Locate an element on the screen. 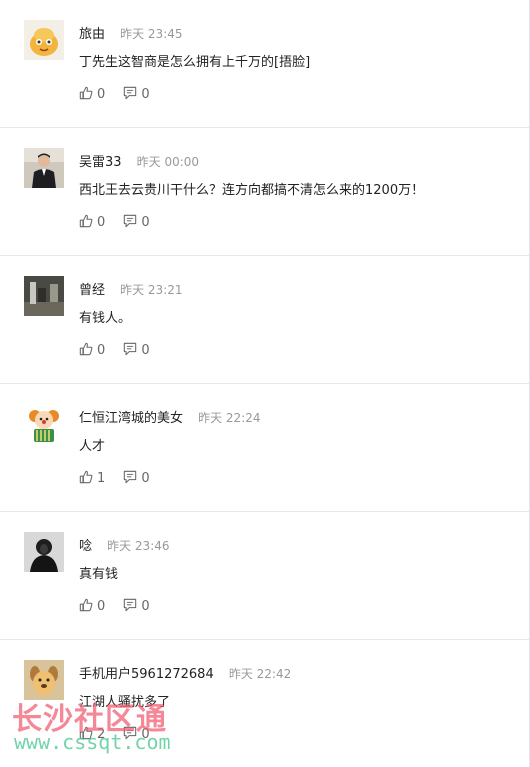 The width and height of the screenshot is (530, 767). timestamp: 昨天 22:24 is located at coordinates (229, 418).